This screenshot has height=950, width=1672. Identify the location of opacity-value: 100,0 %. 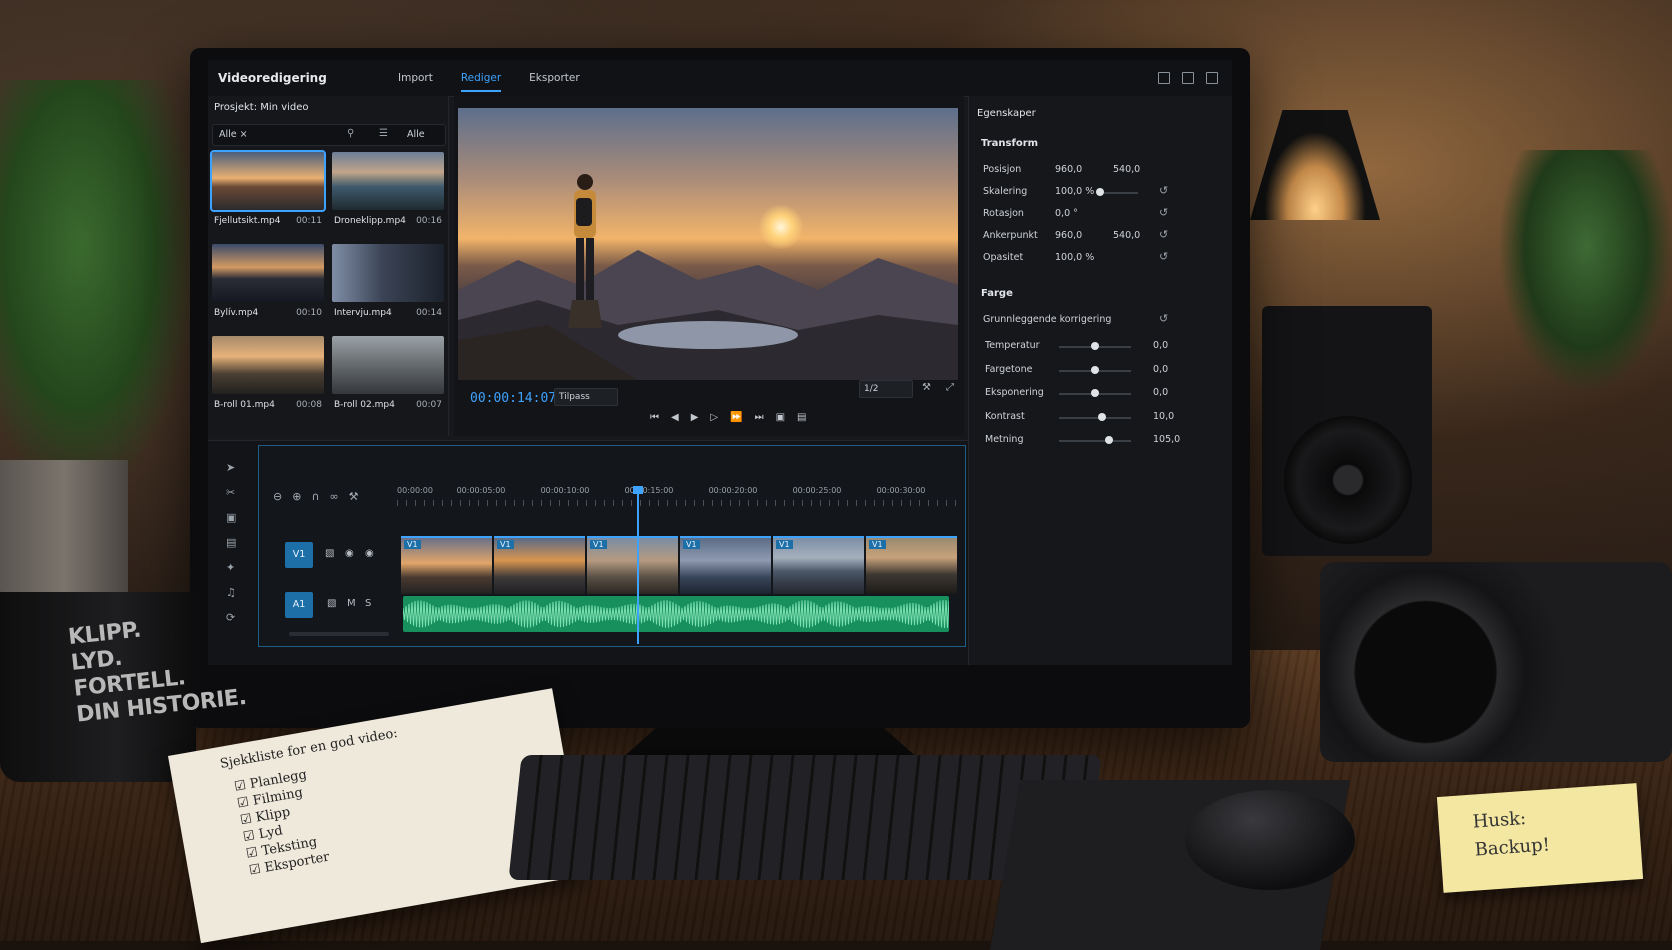
(1074, 257).